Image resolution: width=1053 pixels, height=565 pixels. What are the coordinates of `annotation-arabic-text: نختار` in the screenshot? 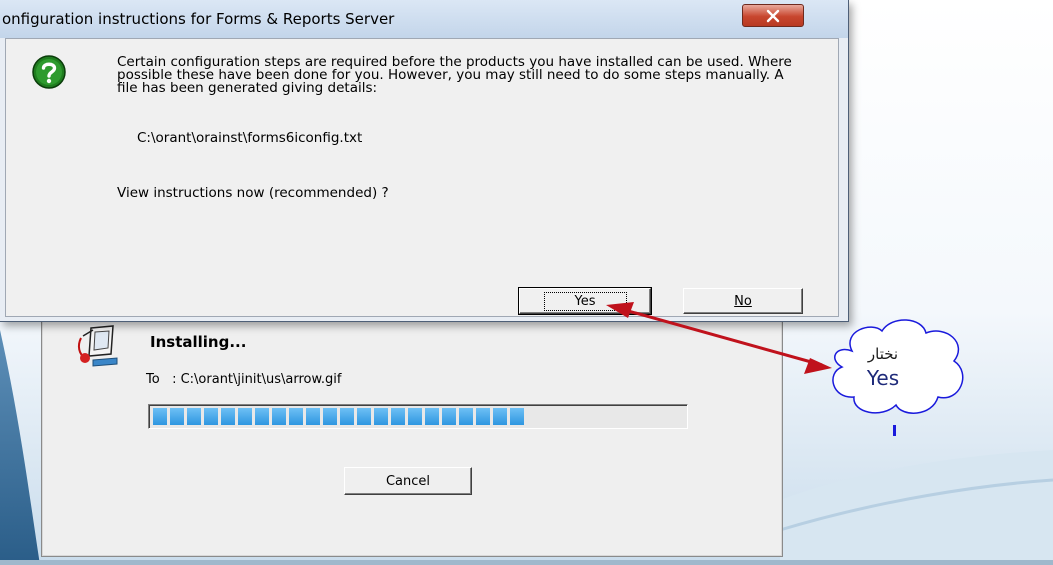 It's located at (883, 354).